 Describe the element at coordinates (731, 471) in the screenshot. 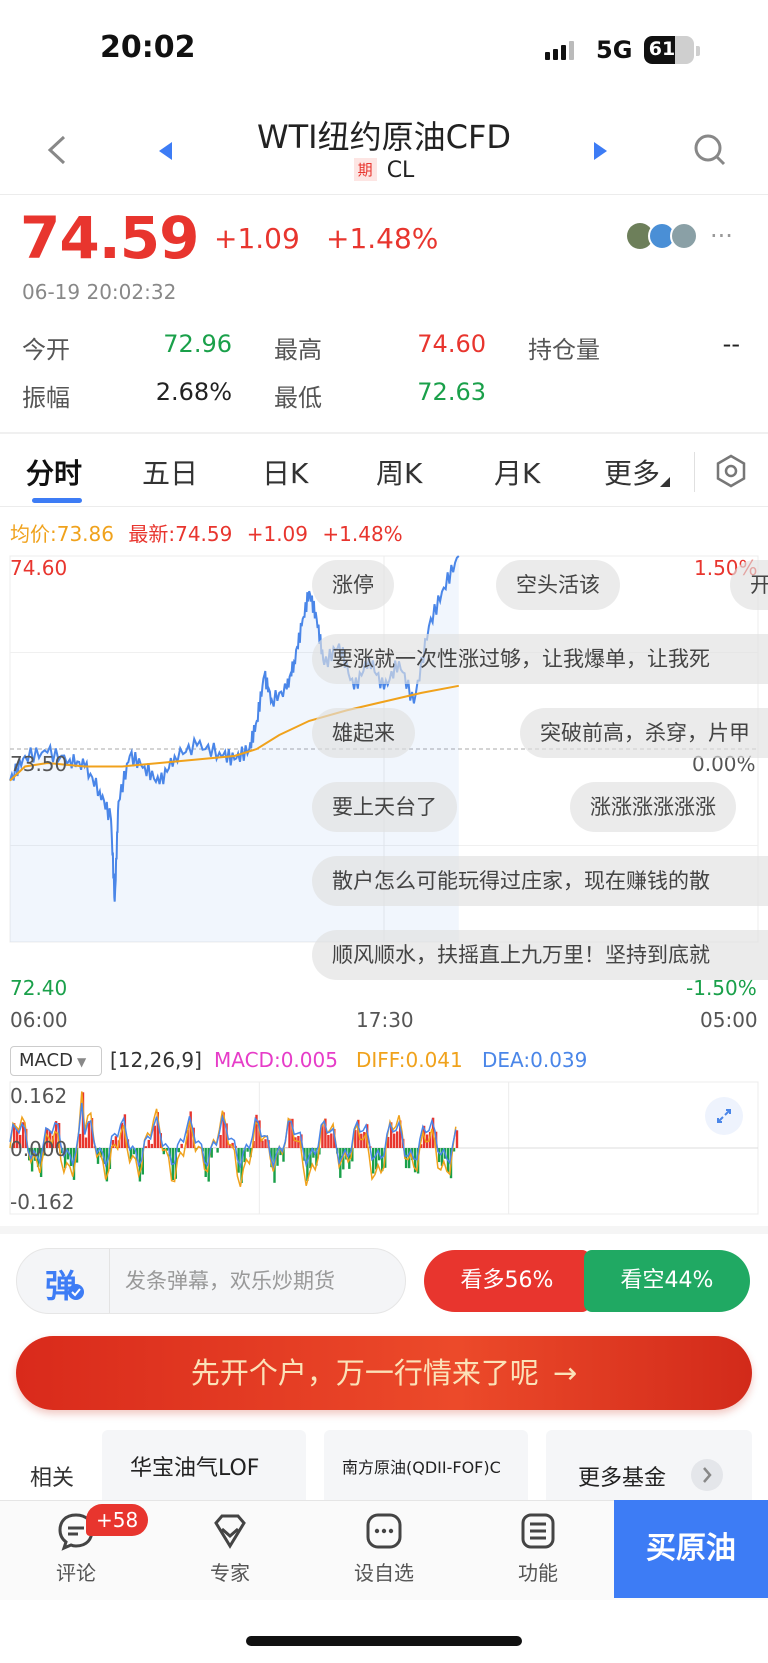

I see `settings-icon` at that location.